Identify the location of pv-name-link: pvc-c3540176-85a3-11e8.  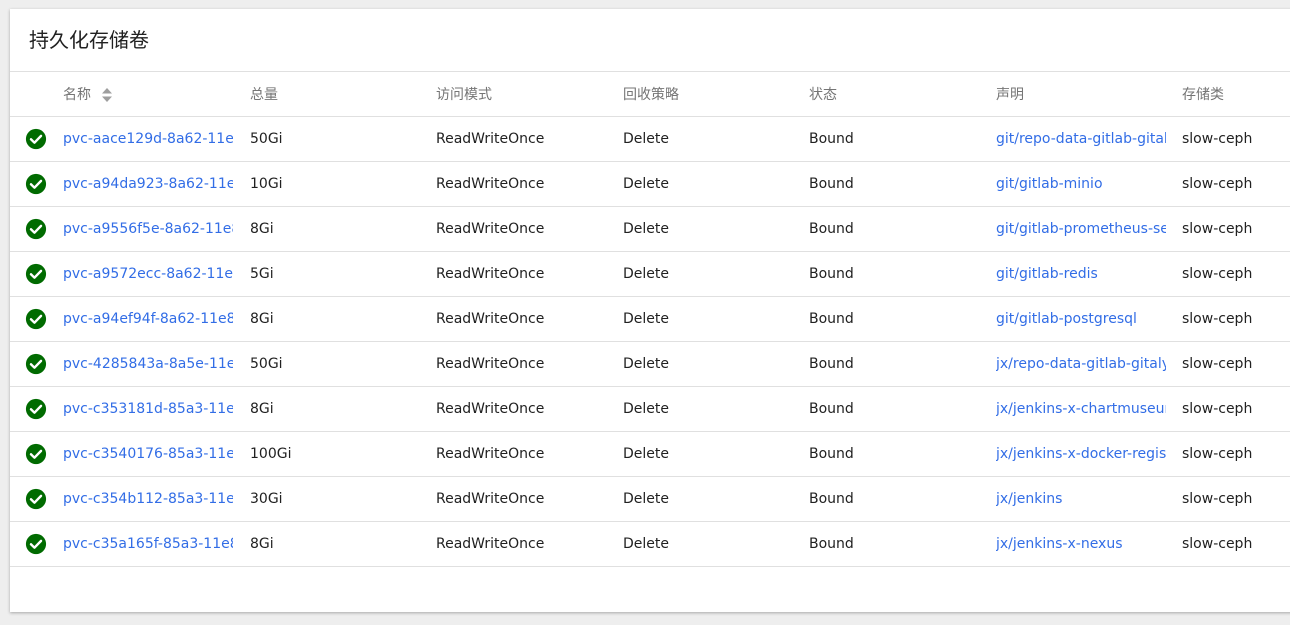
(148, 454).